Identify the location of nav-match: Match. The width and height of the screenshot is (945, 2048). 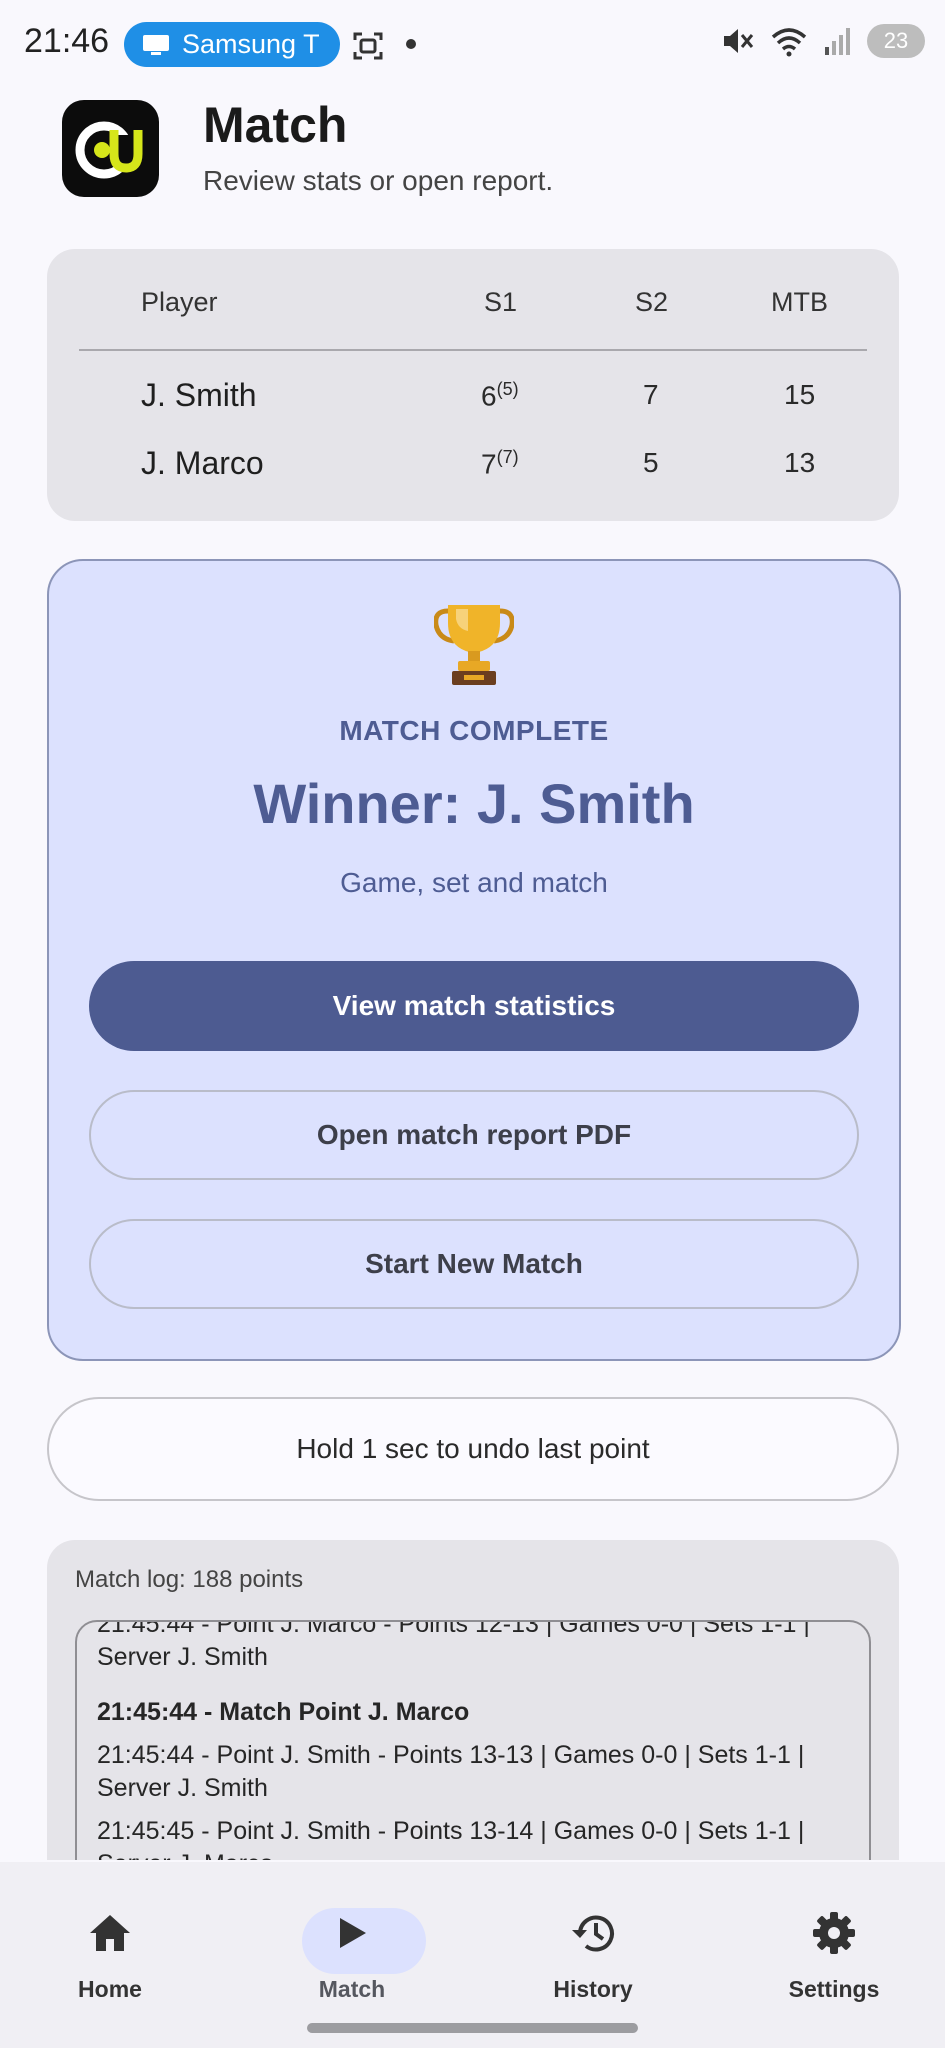
(352, 1943).